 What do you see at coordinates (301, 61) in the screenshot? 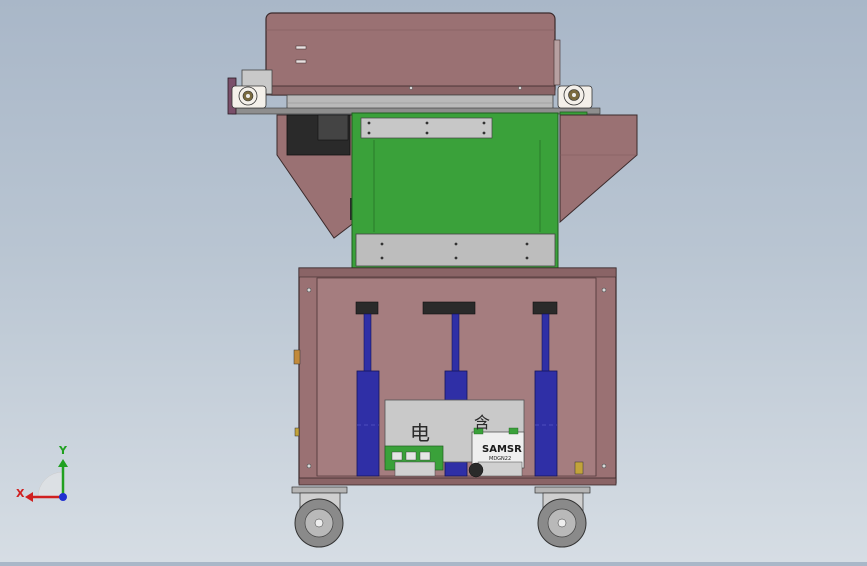
I see `hood-slot-bottom` at bounding box center [301, 61].